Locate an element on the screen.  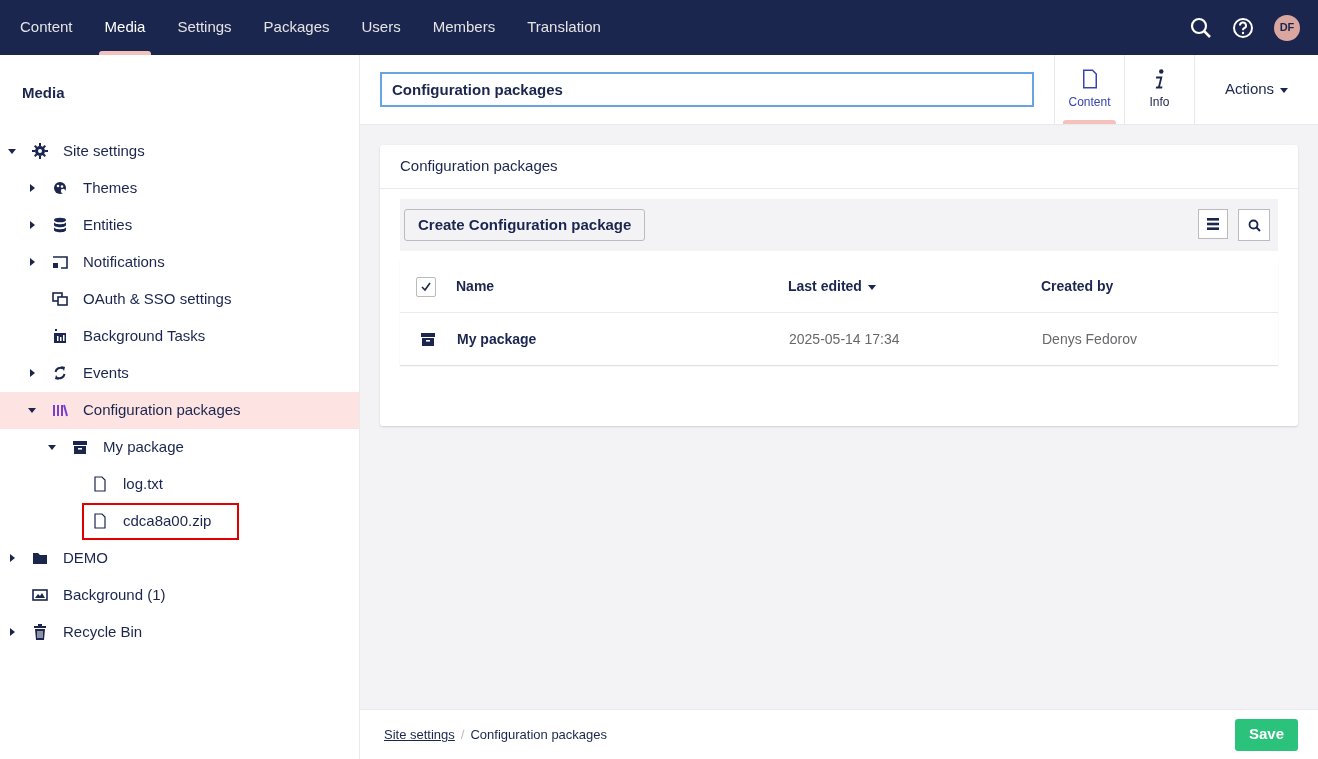
image-icon is located at coordinates (40, 595).